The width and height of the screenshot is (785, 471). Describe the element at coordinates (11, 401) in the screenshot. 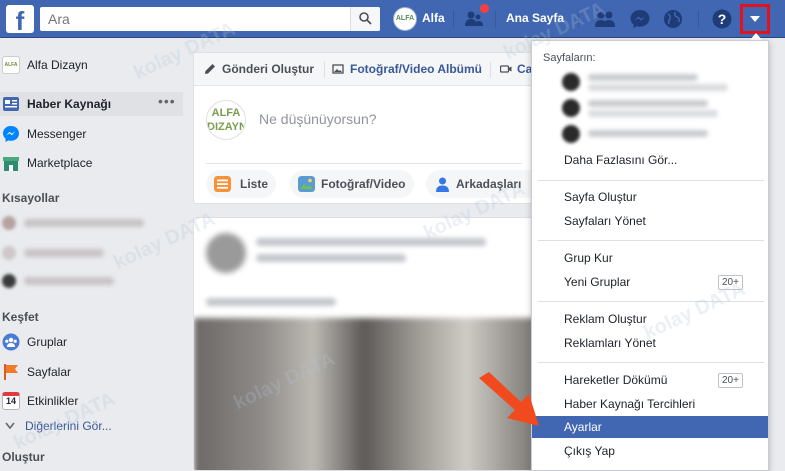

I see `calendar-icon: 14` at that location.